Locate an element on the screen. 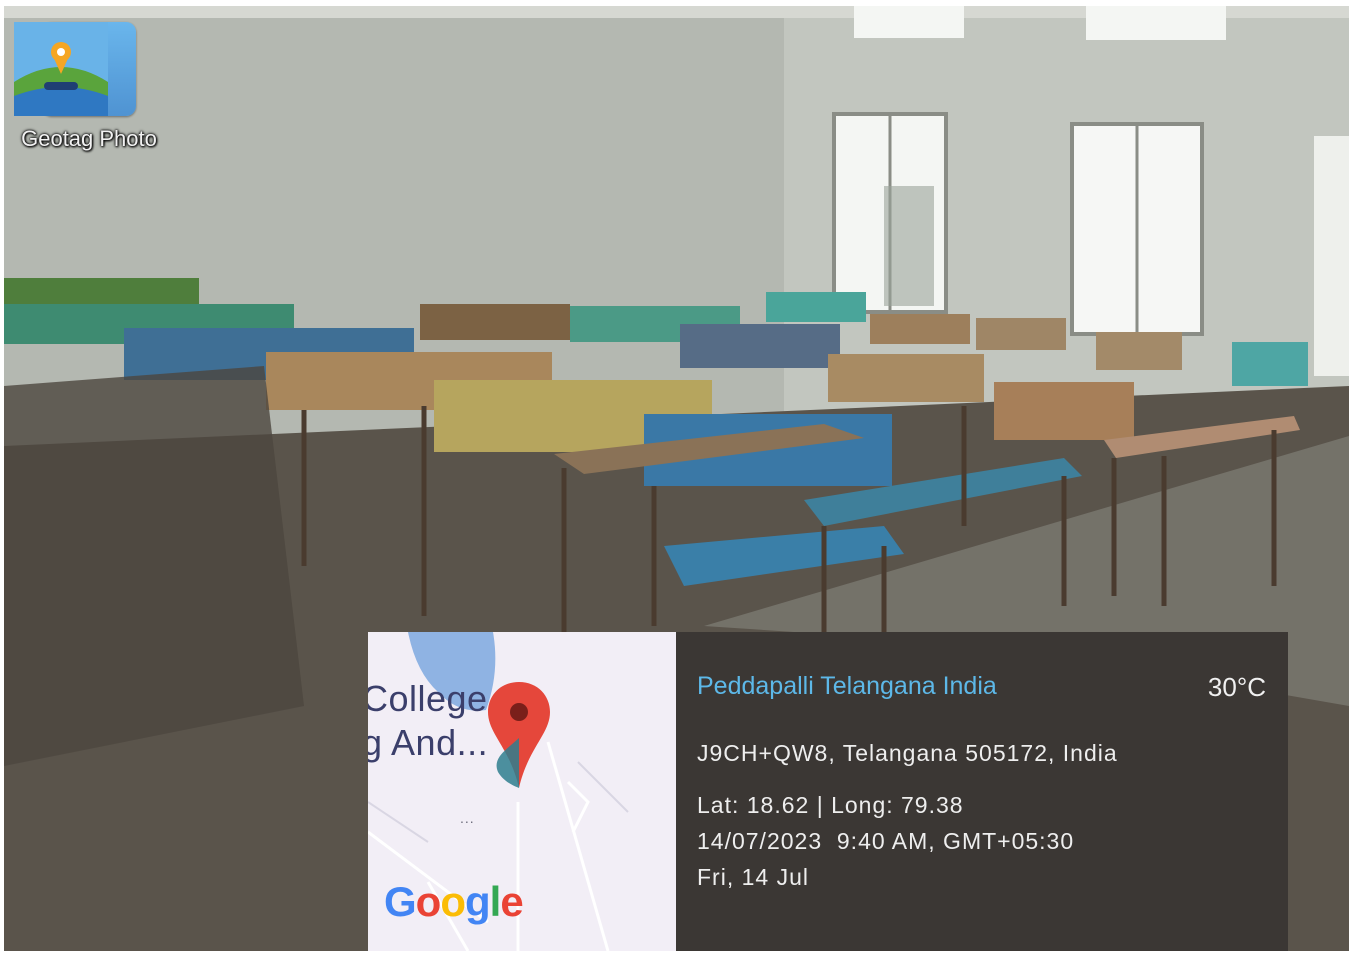 Image resolution: width=1357 pixels, height=955 pixels. app-name-label: Geotag Photo is located at coordinates (89, 138).